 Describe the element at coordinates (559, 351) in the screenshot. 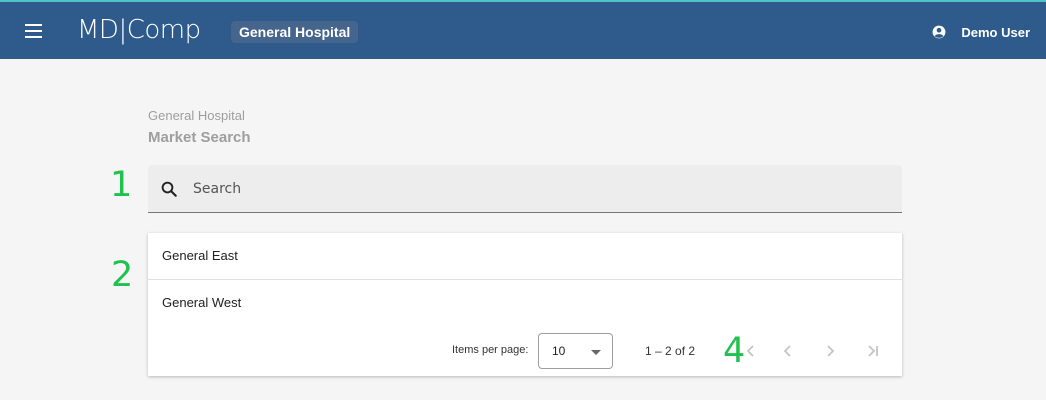

I see `items-per-page-value: 10` at that location.